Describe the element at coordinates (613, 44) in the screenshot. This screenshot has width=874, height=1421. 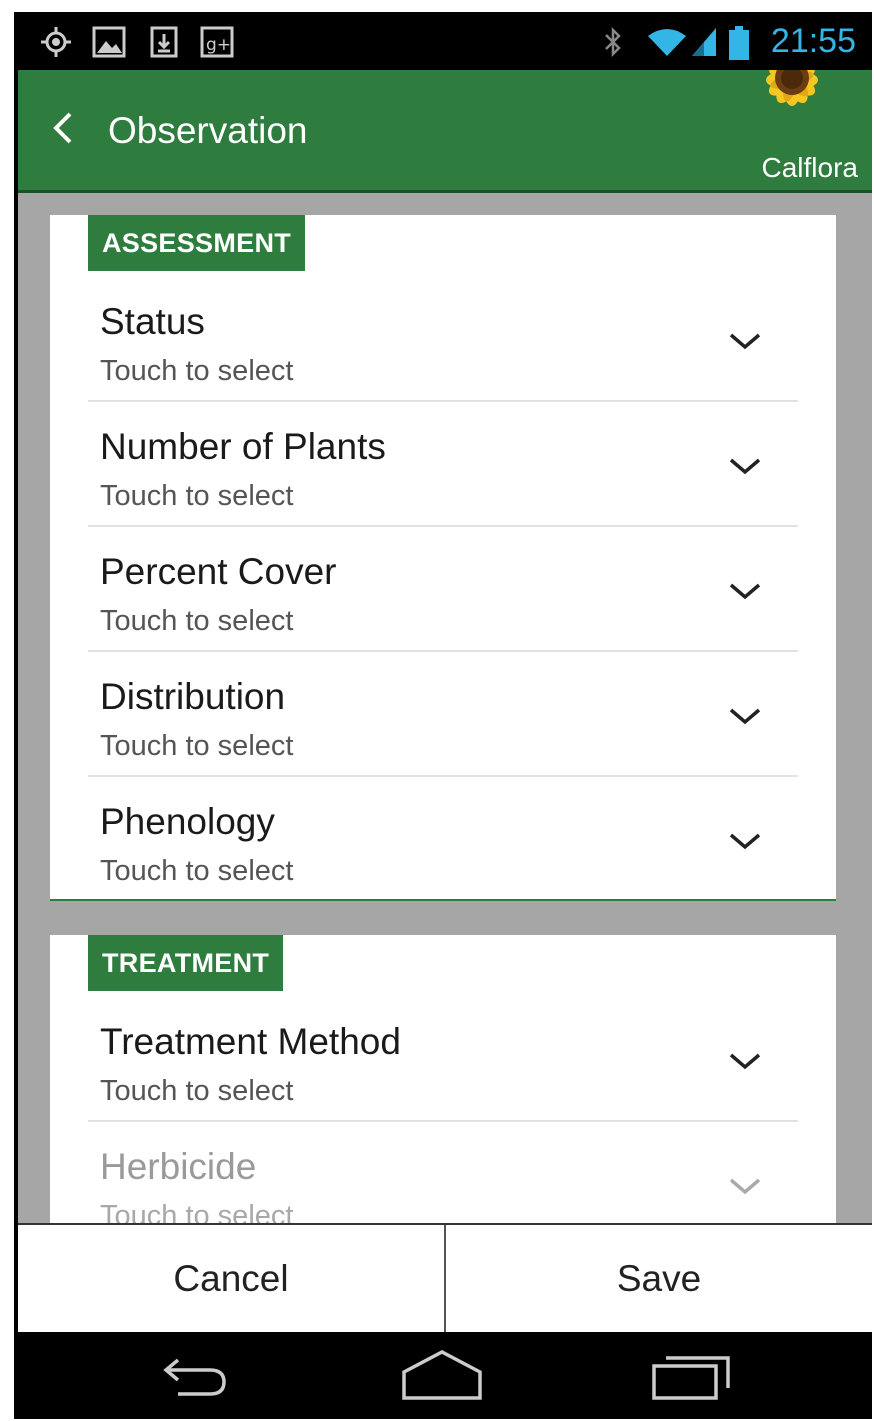
I see `bluetooth-icon` at that location.